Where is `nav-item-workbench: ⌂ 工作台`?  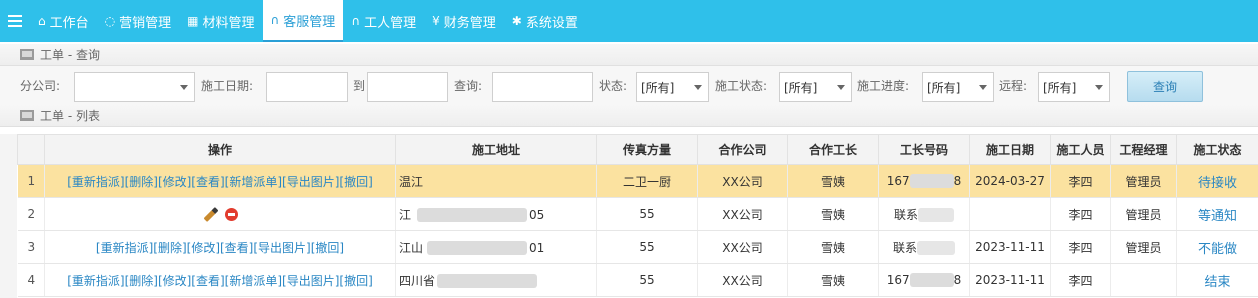
nav-item-workbench: ⌂ 工作台 is located at coordinates (63, 21).